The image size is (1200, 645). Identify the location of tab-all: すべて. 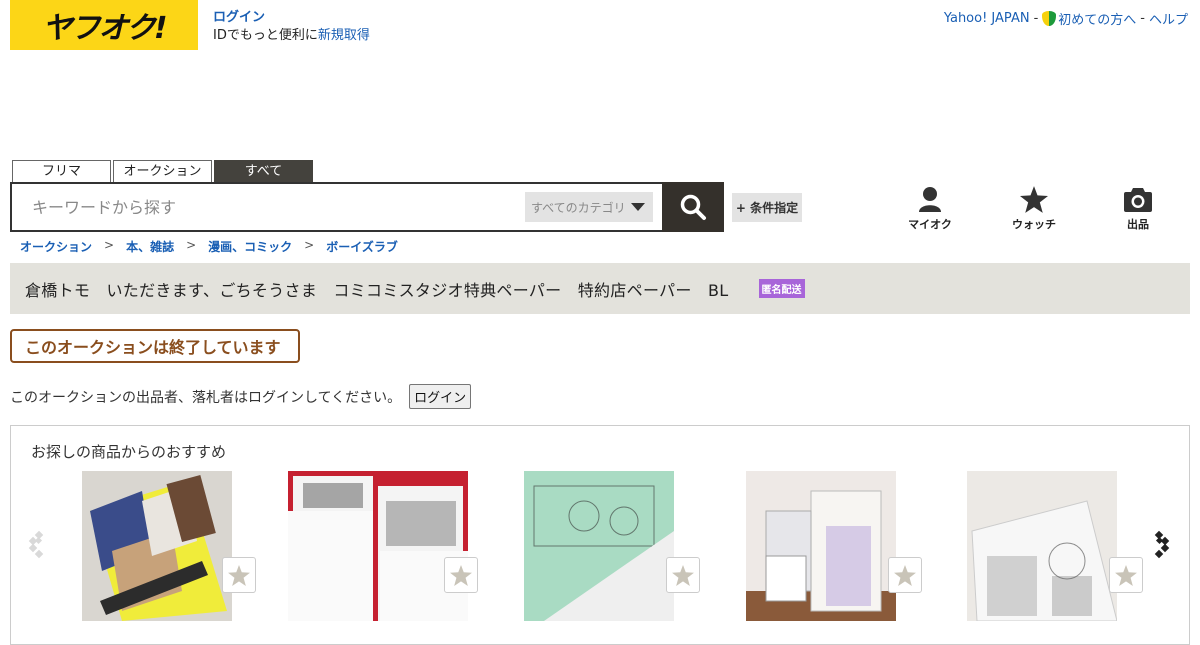
(263, 171).